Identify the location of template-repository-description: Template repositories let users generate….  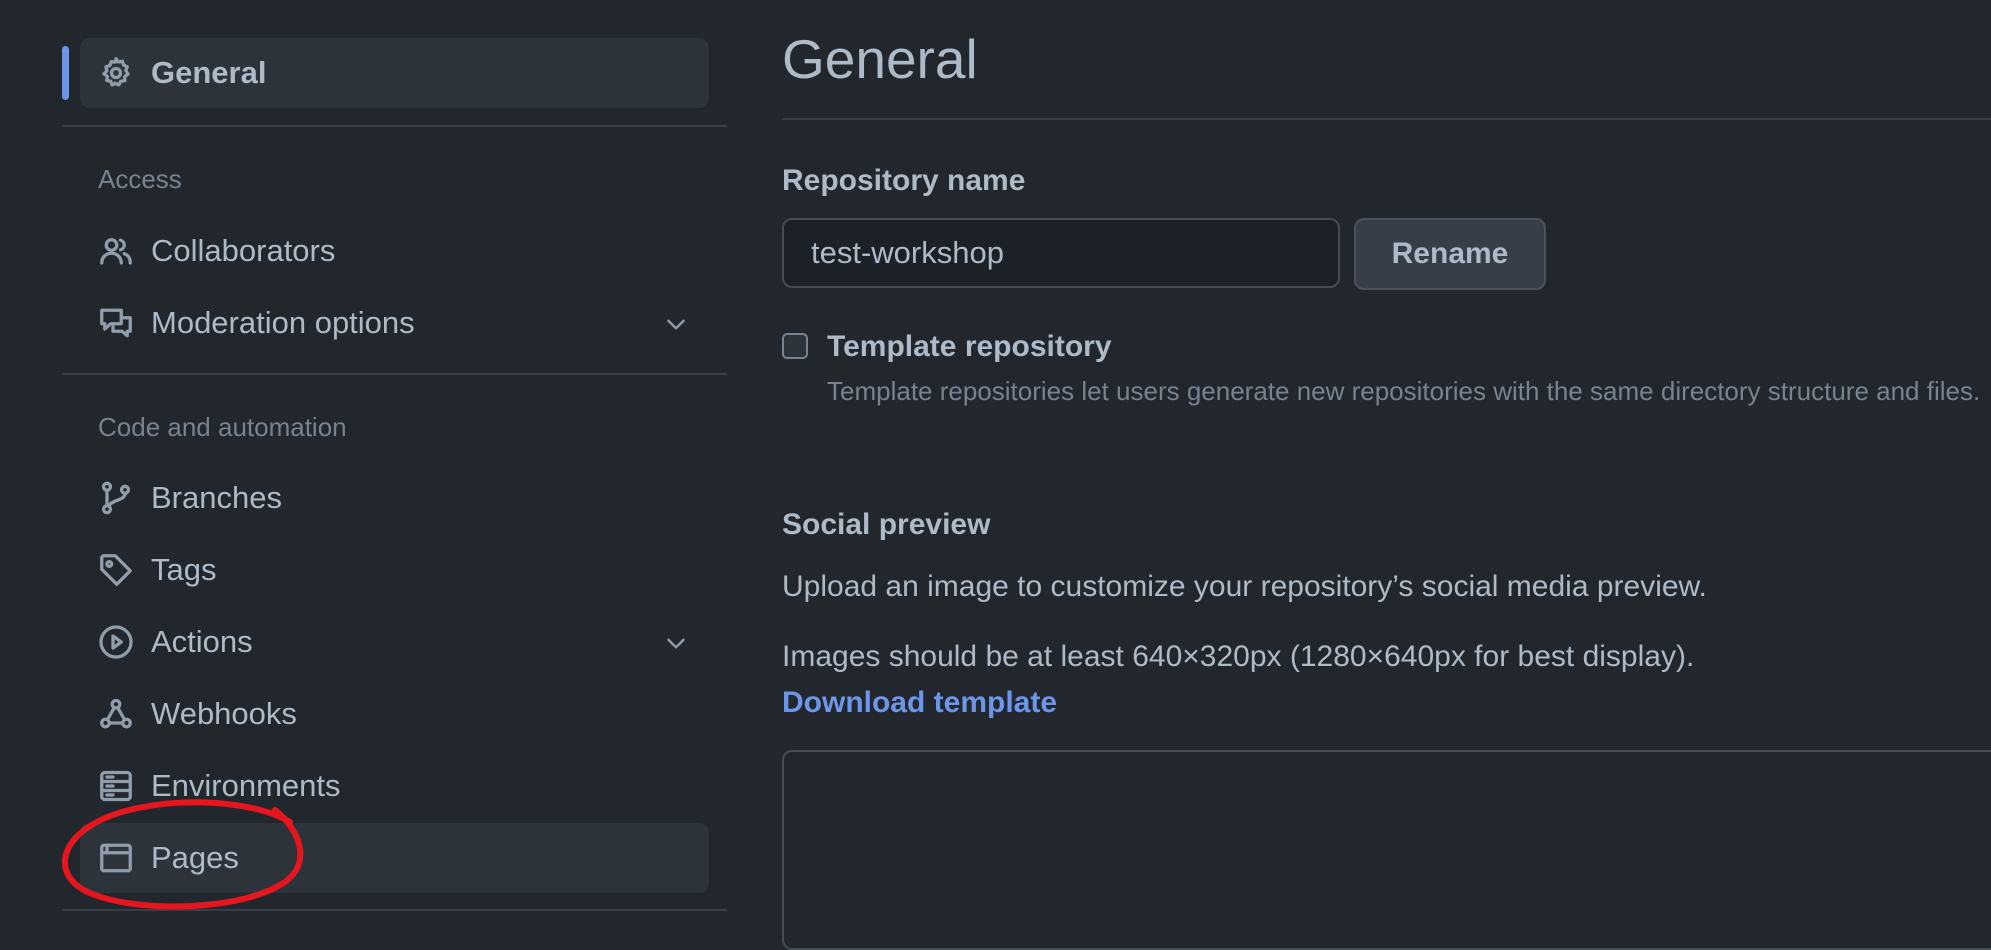
(1404, 391).